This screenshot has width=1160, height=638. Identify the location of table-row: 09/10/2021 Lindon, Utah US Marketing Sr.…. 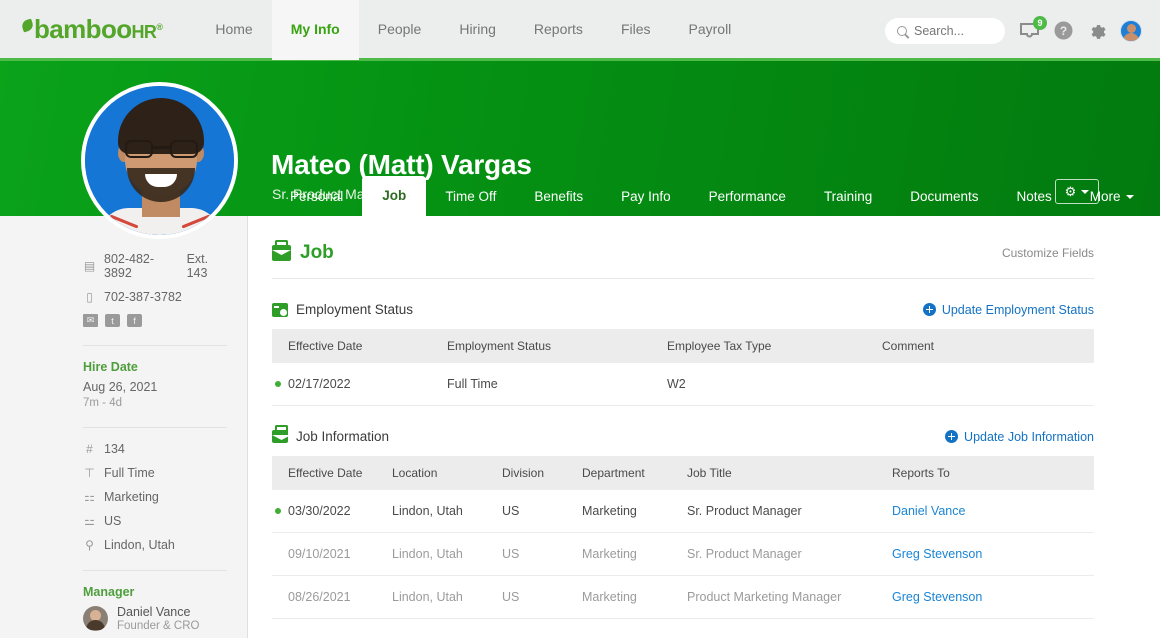
(683, 554).